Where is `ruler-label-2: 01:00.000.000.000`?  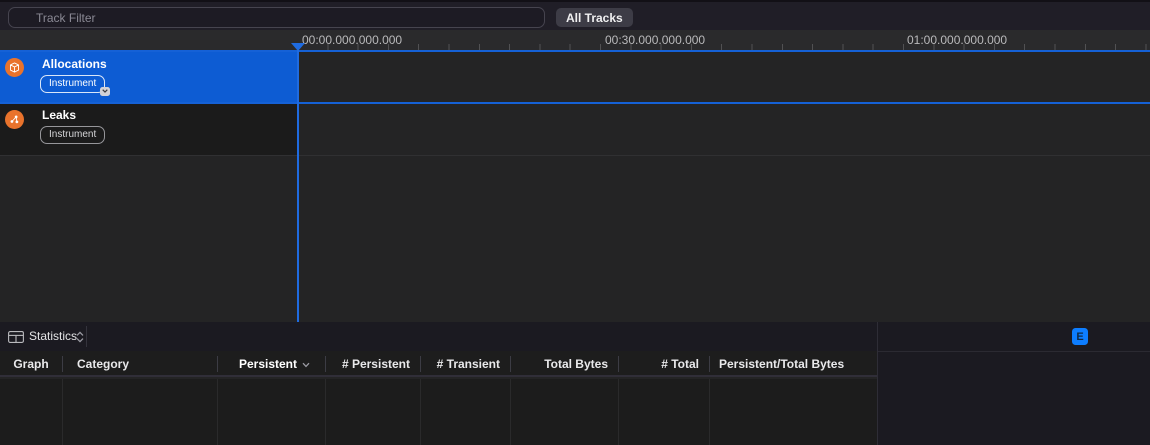
ruler-label-2: 01:00.000.000.000 is located at coordinates (957, 40).